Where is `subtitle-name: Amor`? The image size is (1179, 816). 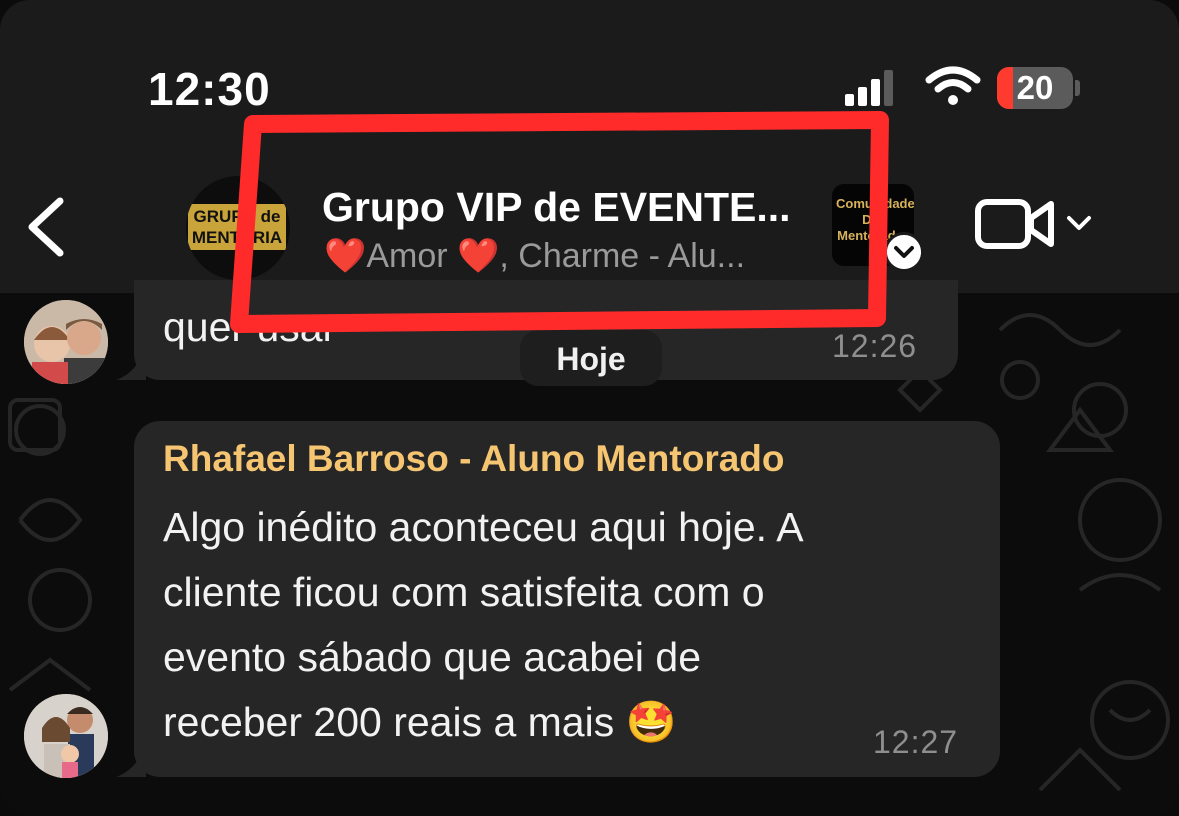
subtitle-name: Amor is located at coordinates (407, 256).